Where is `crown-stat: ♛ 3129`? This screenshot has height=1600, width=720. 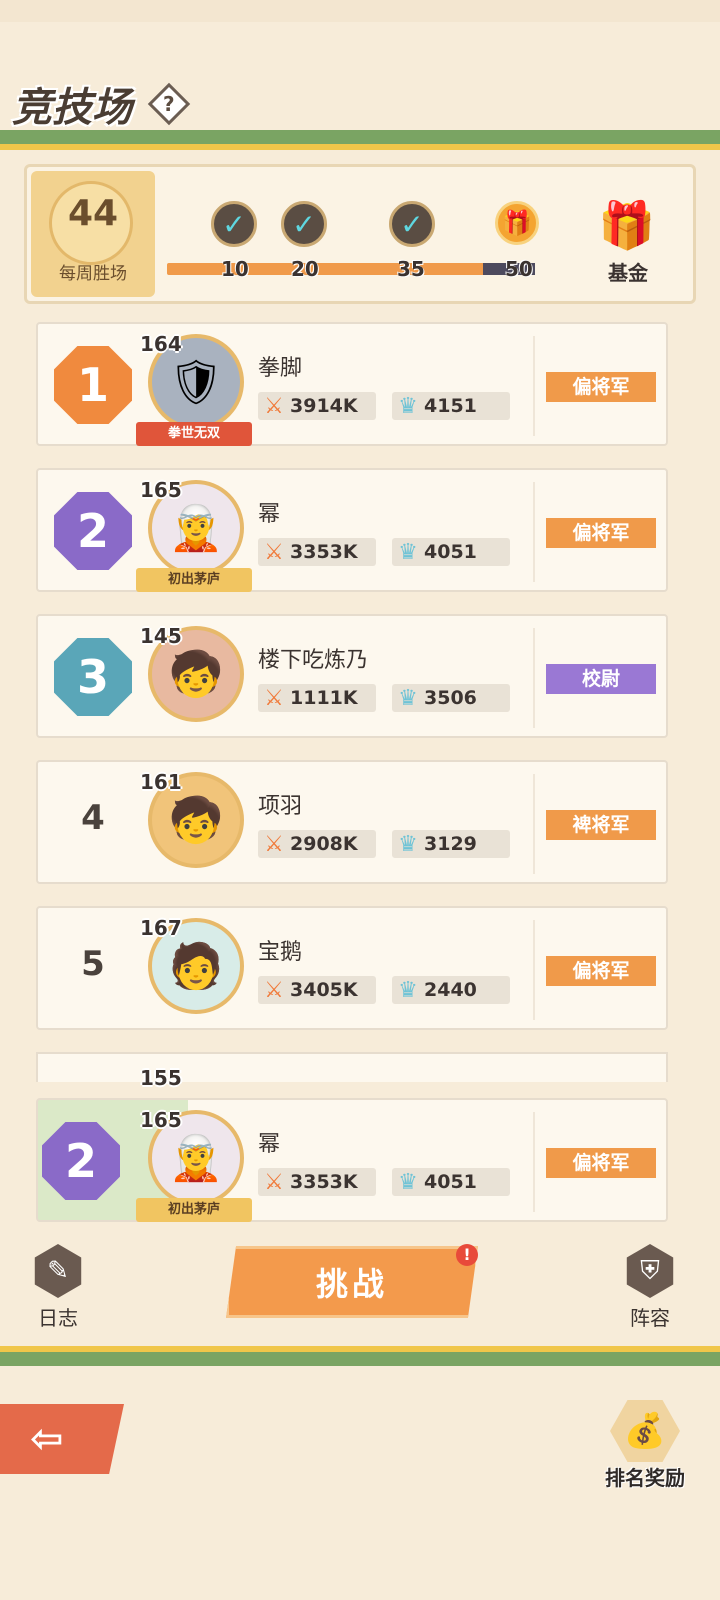
crown-stat: ♛ 3129 is located at coordinates (451, 844).